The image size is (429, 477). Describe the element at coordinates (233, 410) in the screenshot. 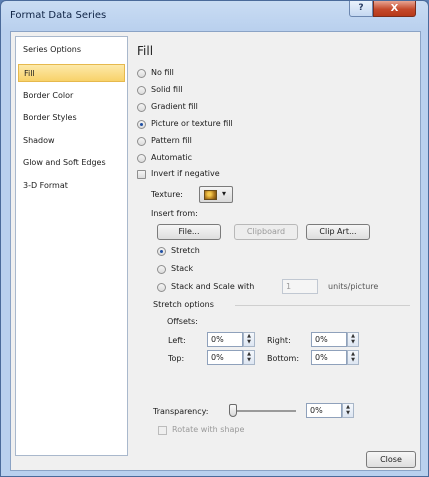

I see `transparency-slider-thumb` at that location.